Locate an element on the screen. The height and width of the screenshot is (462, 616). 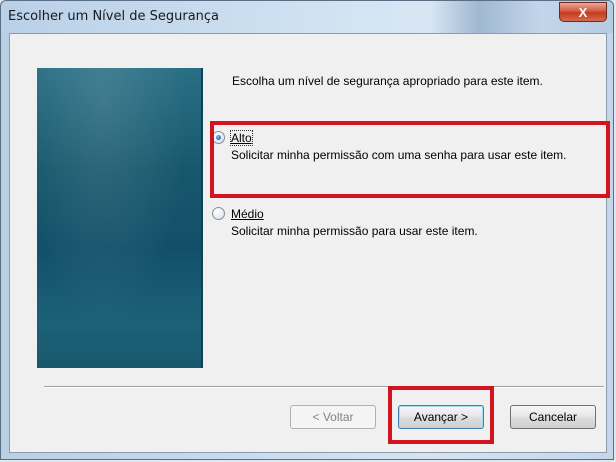
back-button: < Voltar is located at coordinates (333, 417).